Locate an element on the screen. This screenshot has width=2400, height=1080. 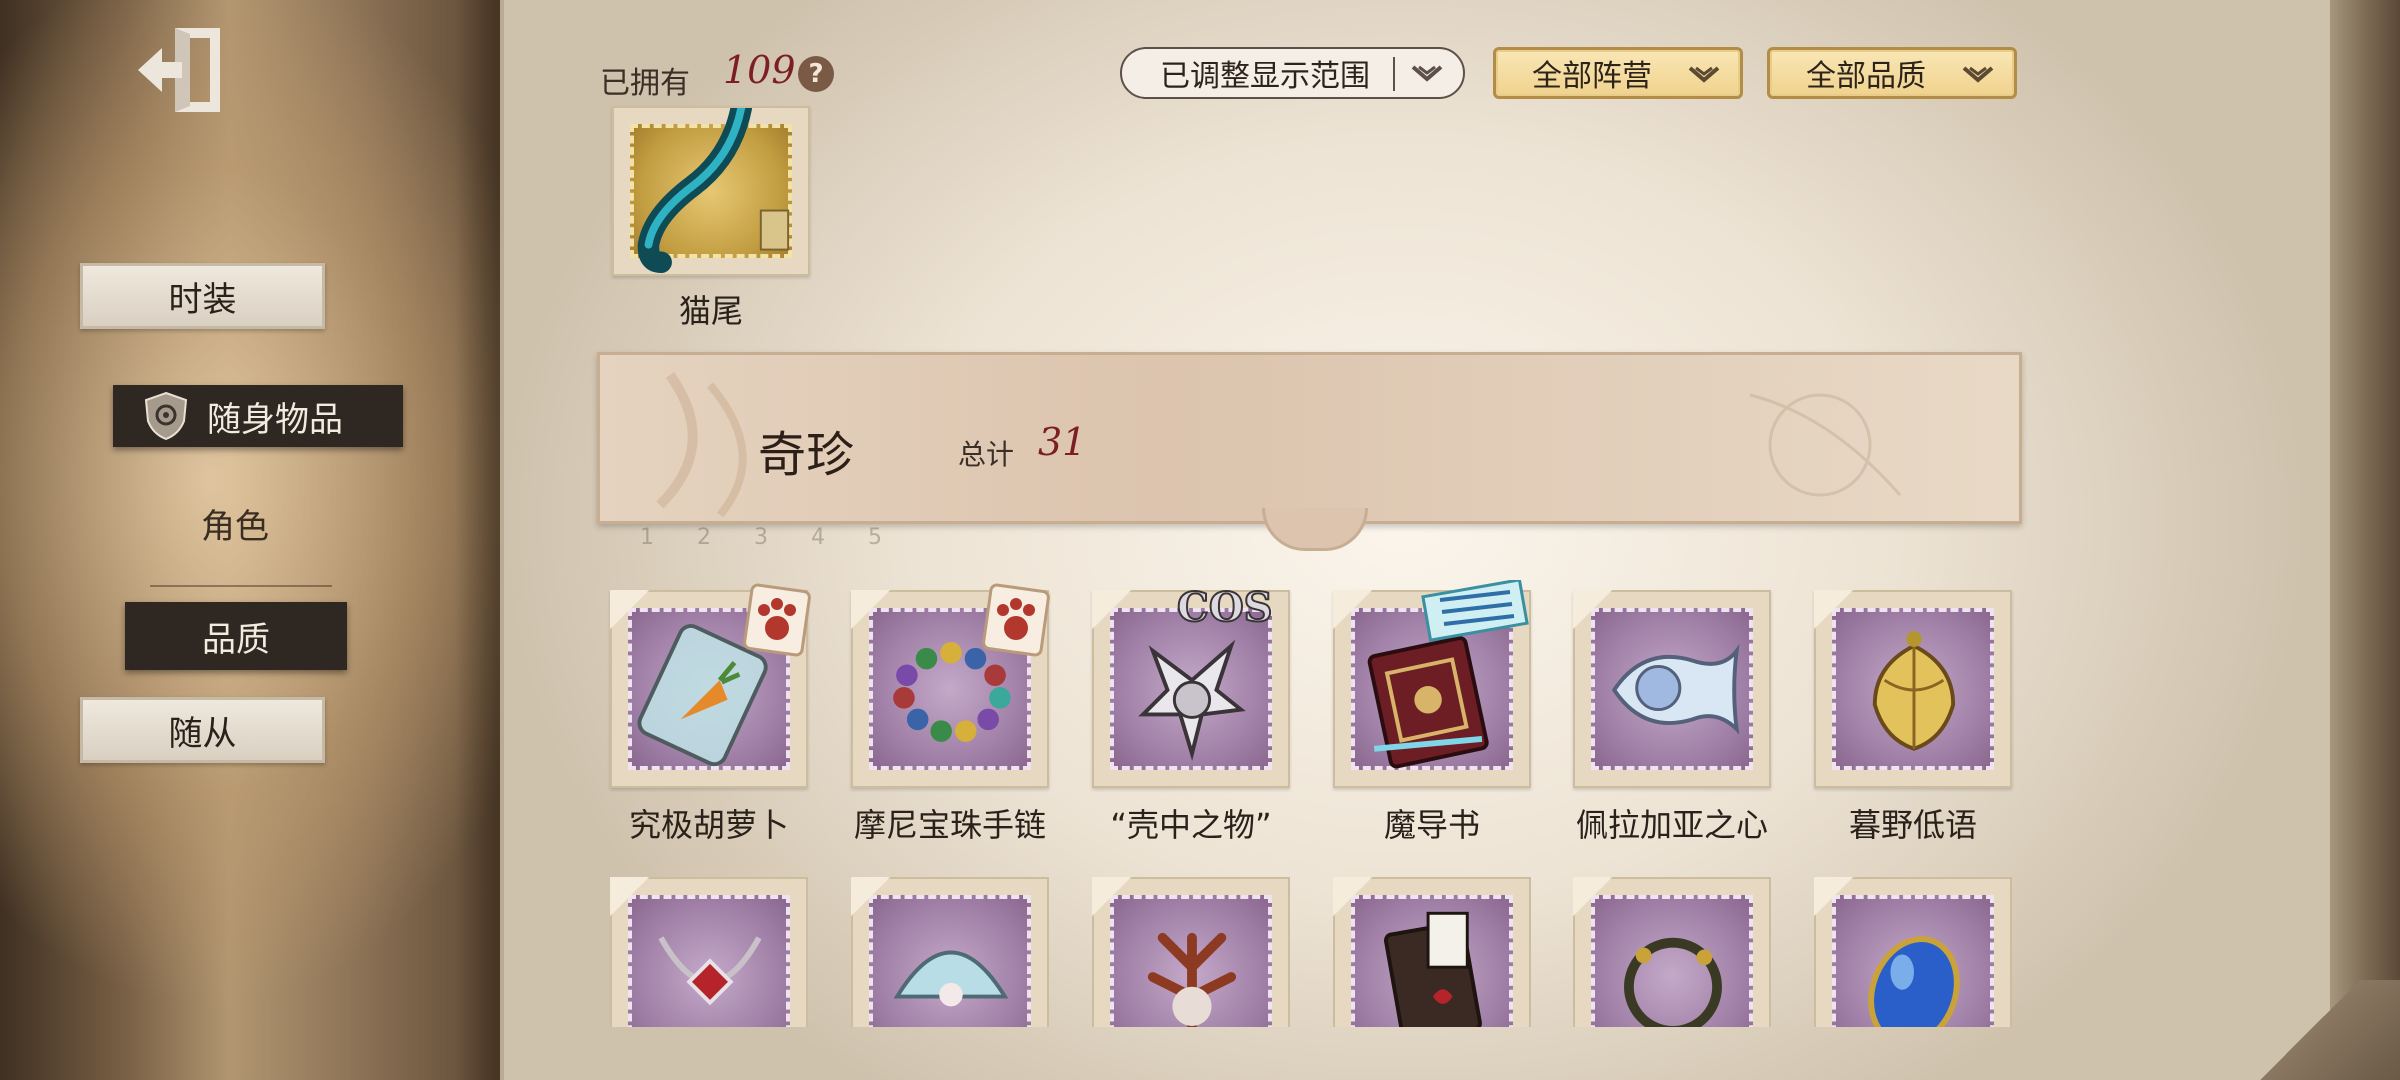
golden-pendant-icon is located at coordinates (1914, 691).